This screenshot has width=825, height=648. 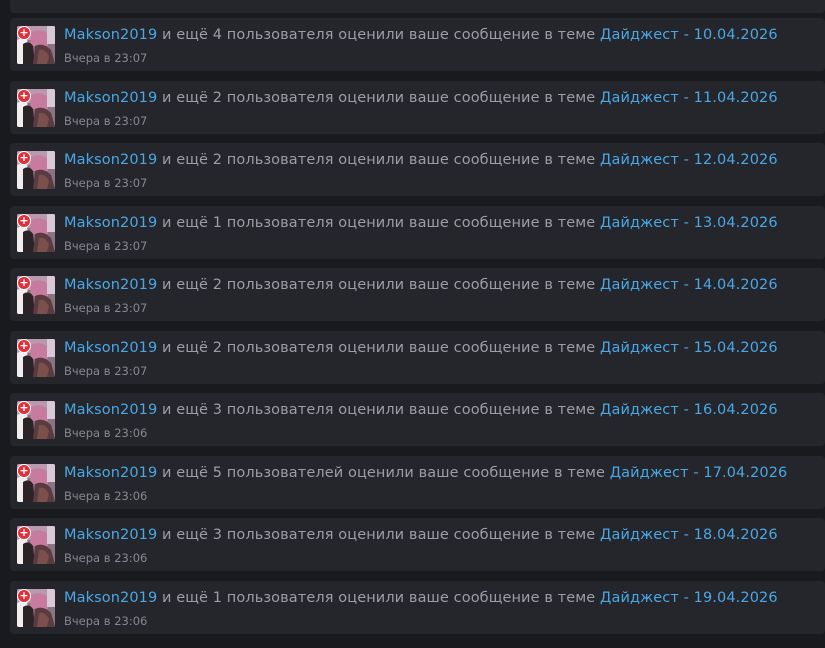 I want to click on thread-link: Дайджест - 10.04.2026, so click(x=689, y=35).